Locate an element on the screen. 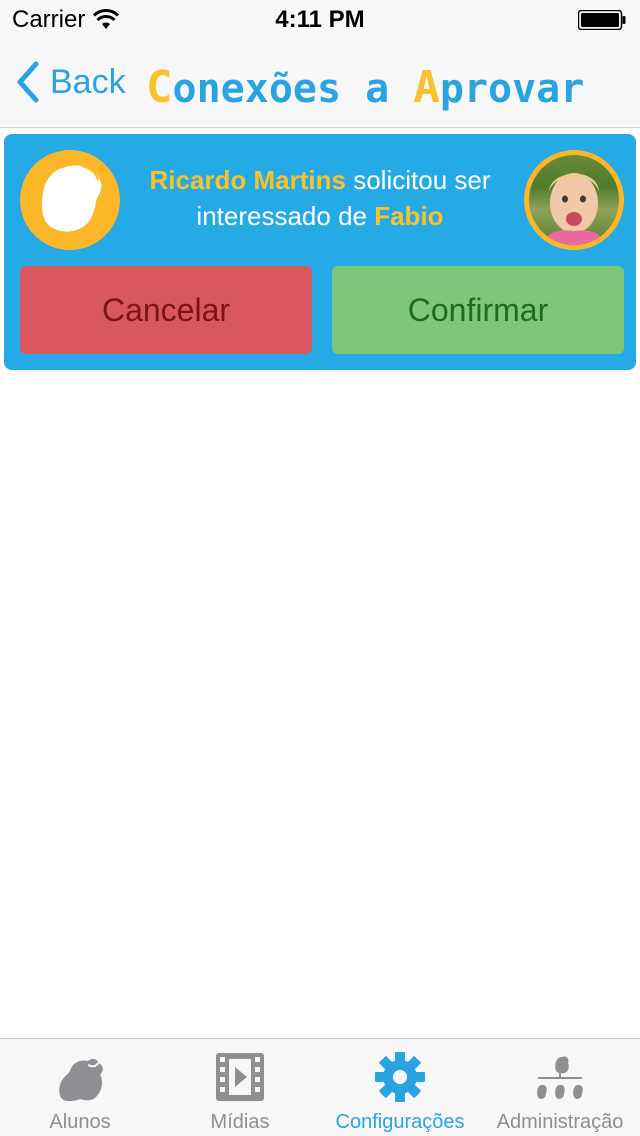 This screenshot has height=1136, width=640. navigation-bar: Back Conexões a Aprovar is located at coordinates (320, 84).